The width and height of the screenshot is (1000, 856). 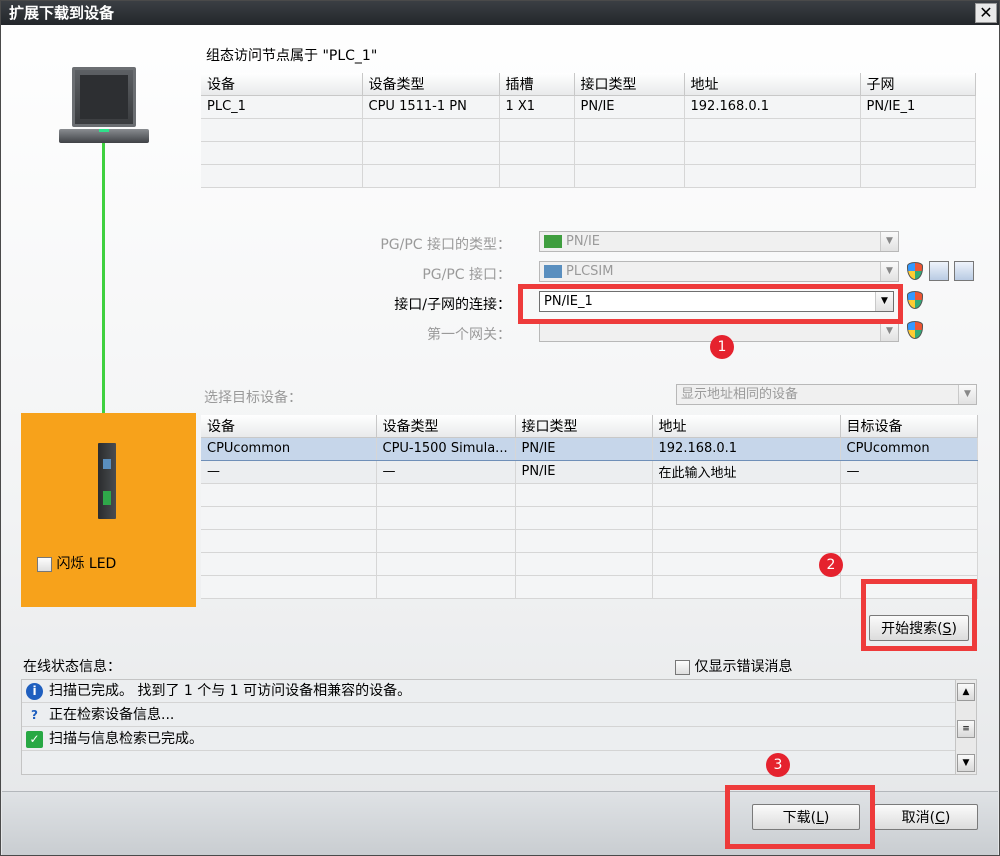 What do you see at coordinates (986, 13) in the screenshot?
I see `close-button: ✕` at bounding box center [986, 13].